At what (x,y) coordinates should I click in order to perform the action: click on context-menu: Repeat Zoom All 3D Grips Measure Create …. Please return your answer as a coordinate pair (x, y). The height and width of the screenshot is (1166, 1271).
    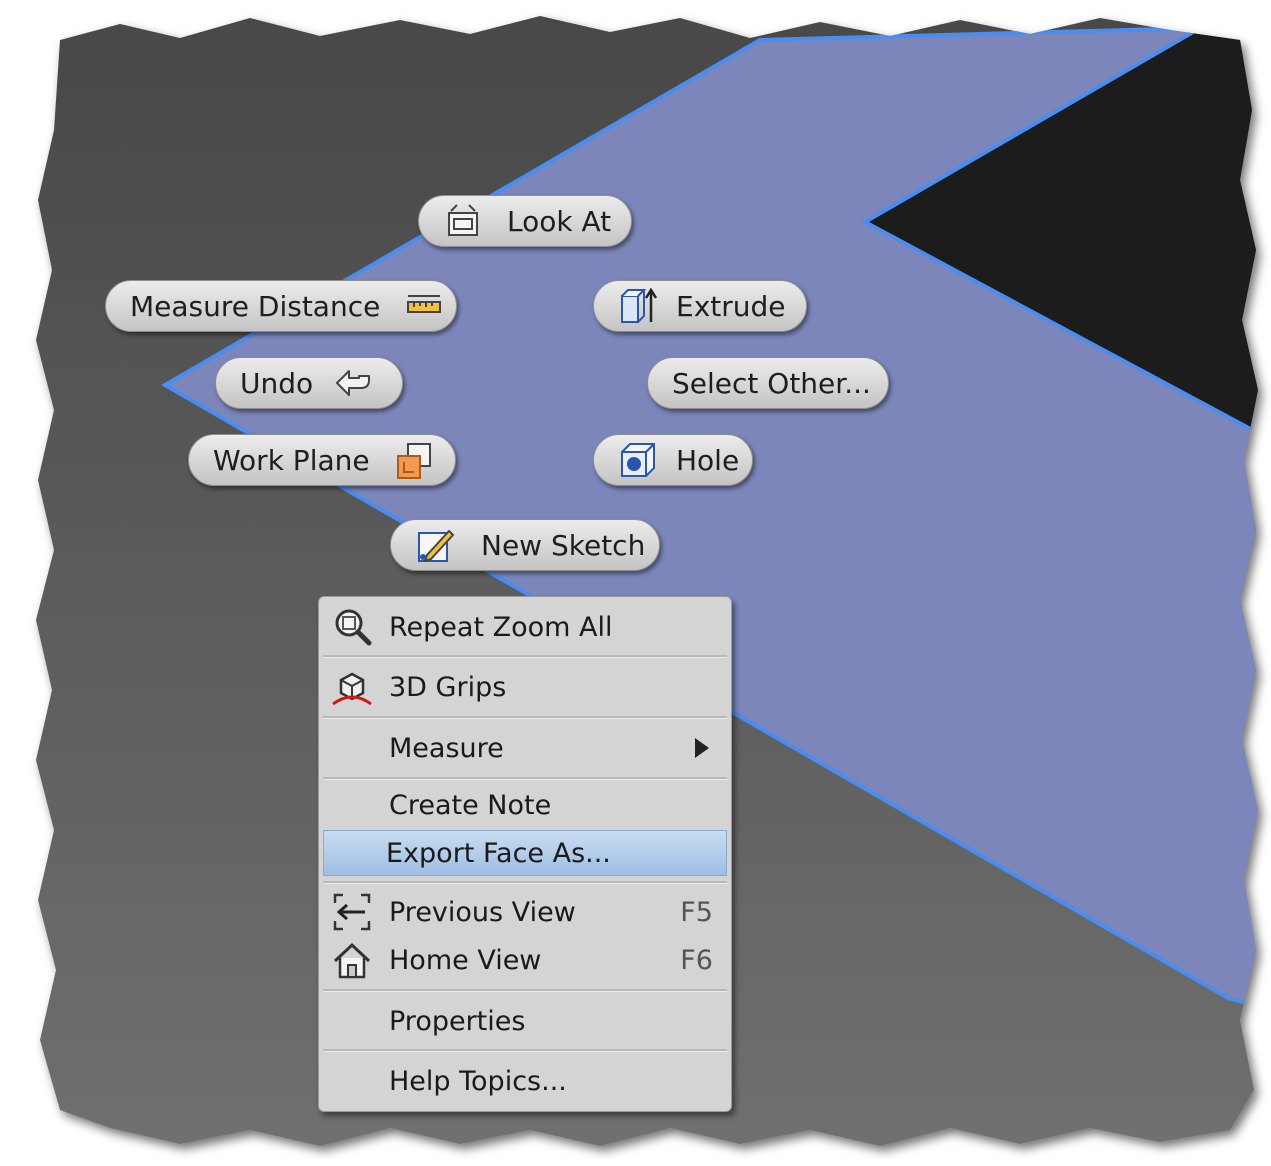
    Looking at the image, I should click on (525, 854).